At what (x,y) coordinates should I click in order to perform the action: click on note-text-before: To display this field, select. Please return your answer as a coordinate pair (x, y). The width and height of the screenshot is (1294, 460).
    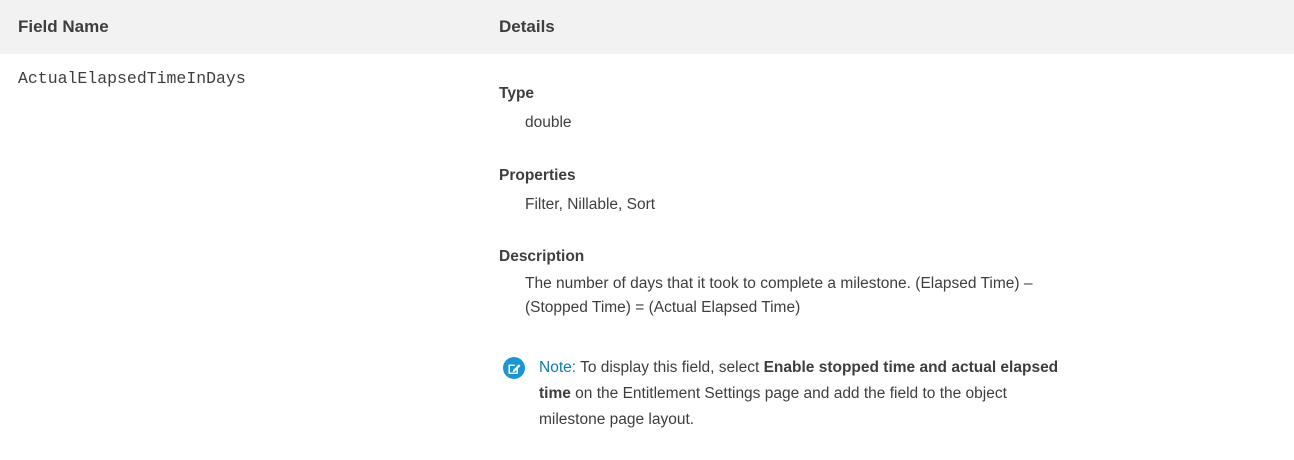
    Looking at the image, I should click on (672, 367).